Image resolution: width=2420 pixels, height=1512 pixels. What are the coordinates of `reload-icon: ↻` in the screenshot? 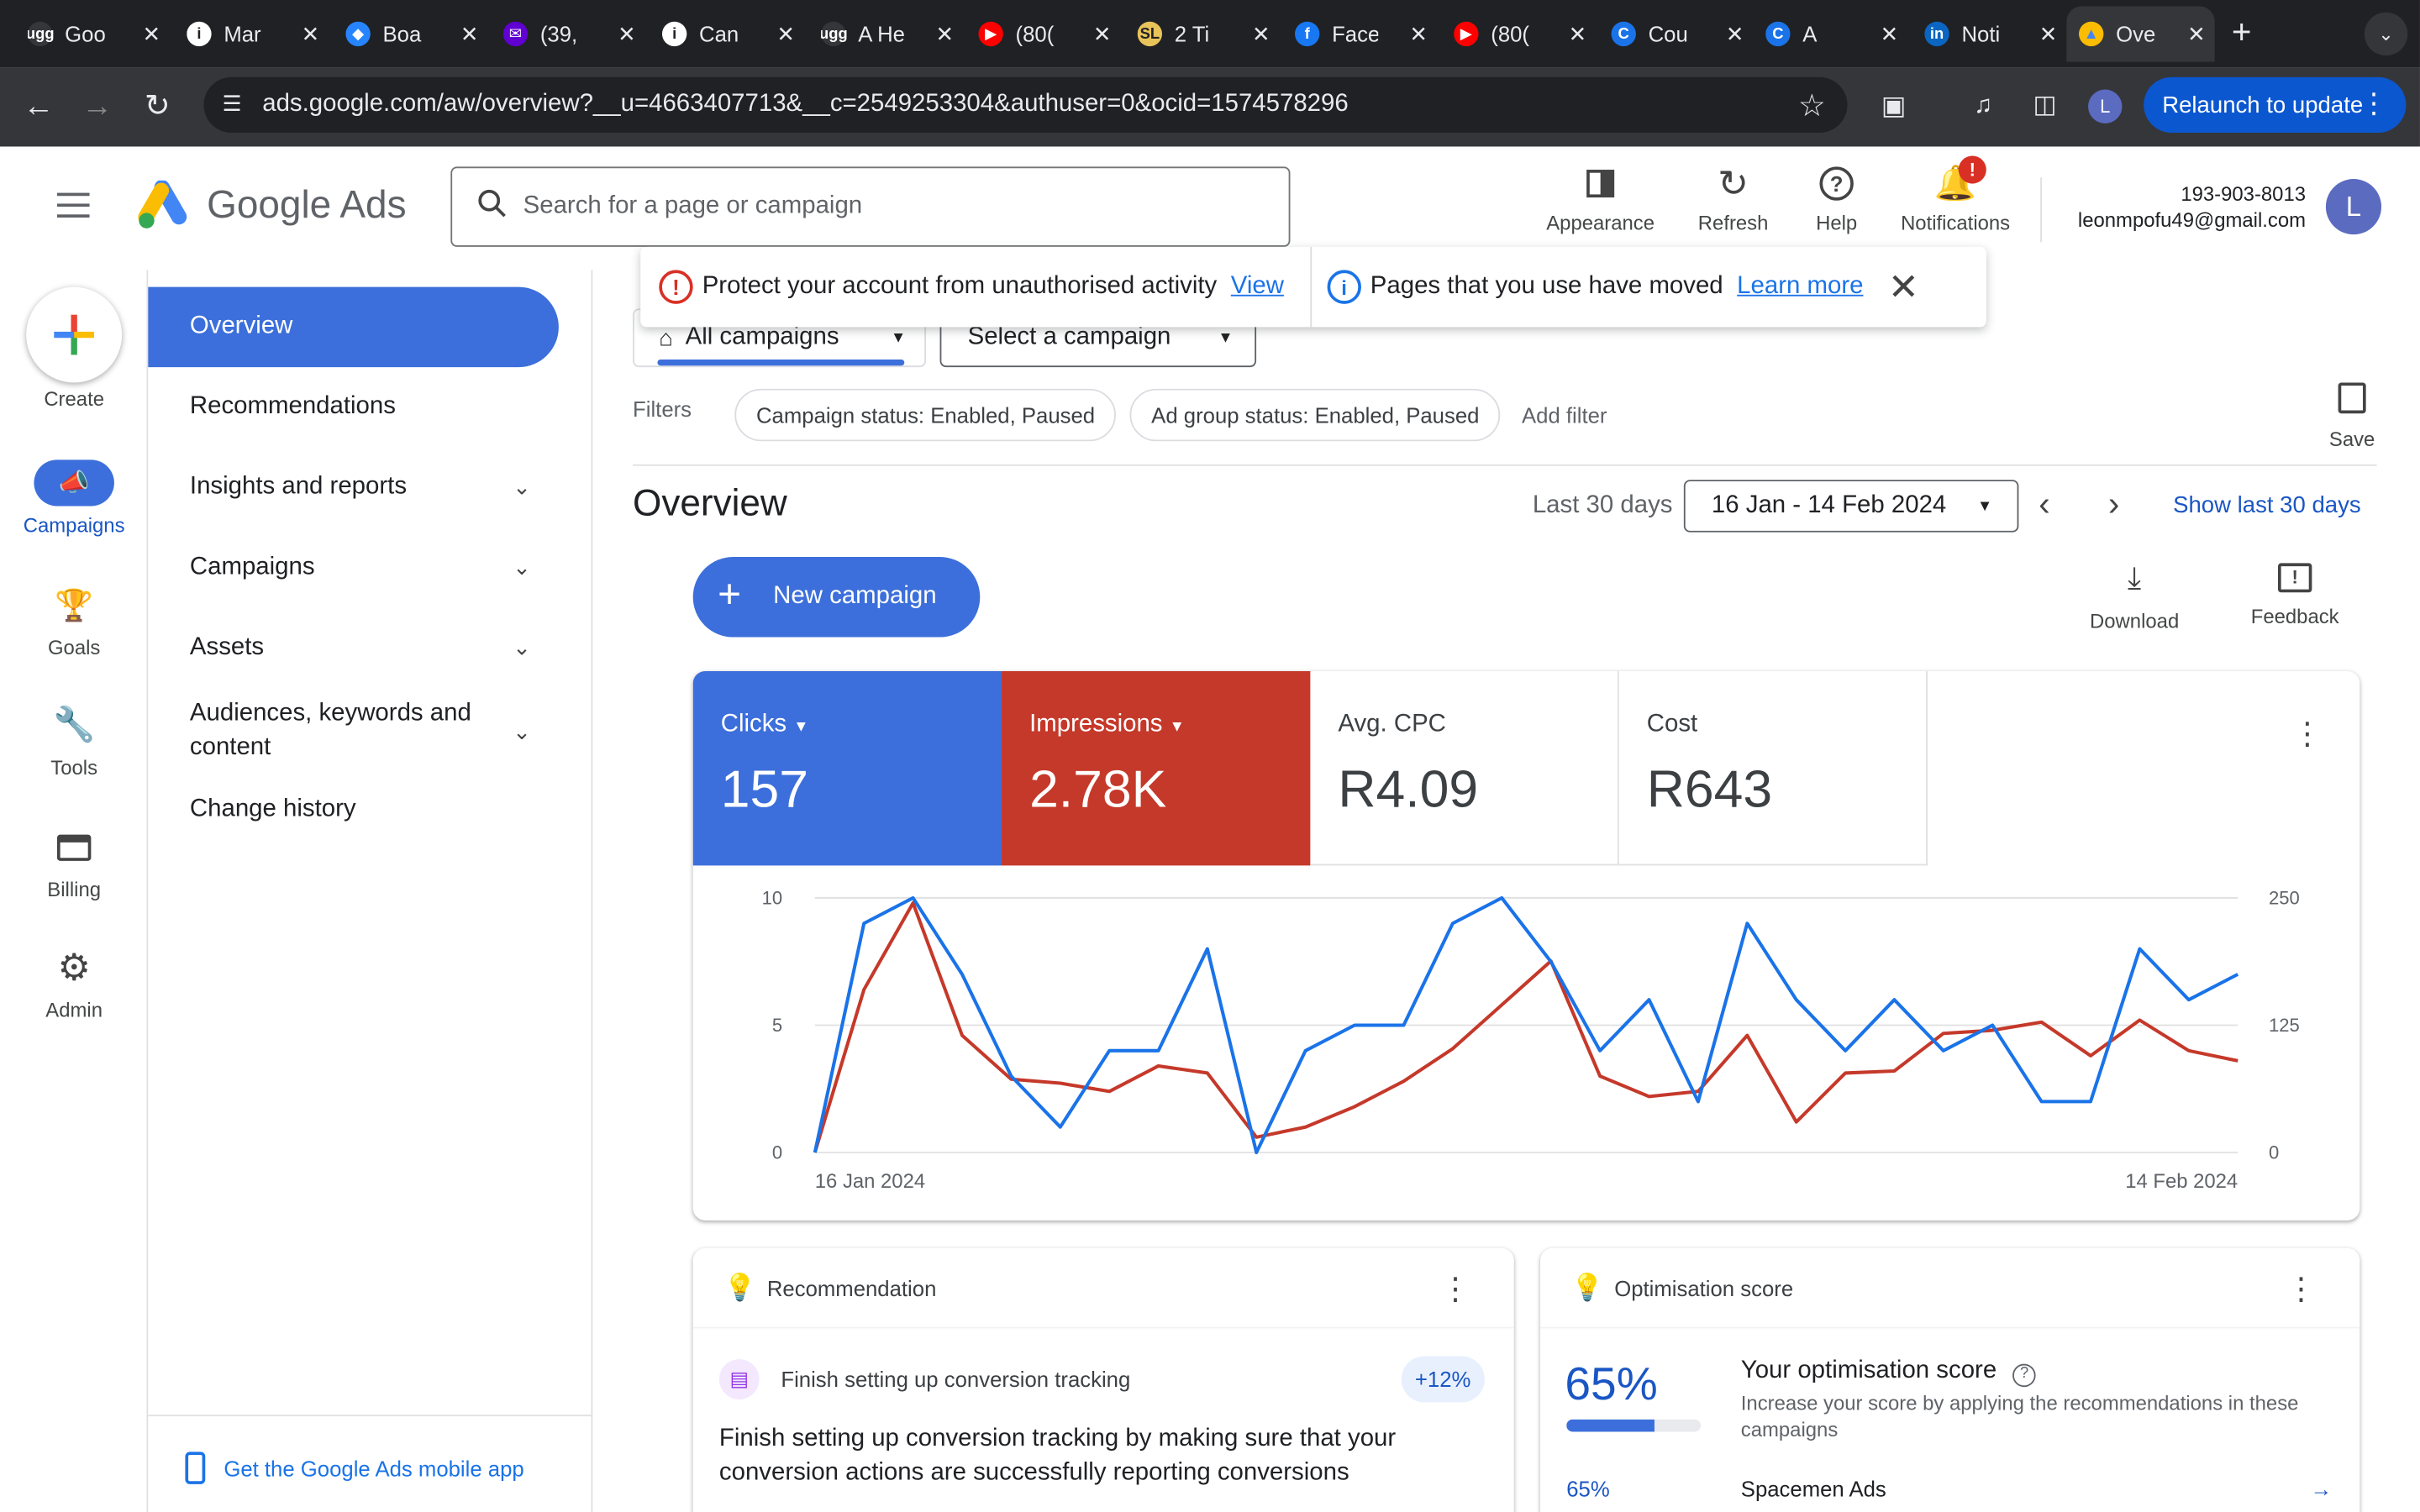 It's located at (157, 106).